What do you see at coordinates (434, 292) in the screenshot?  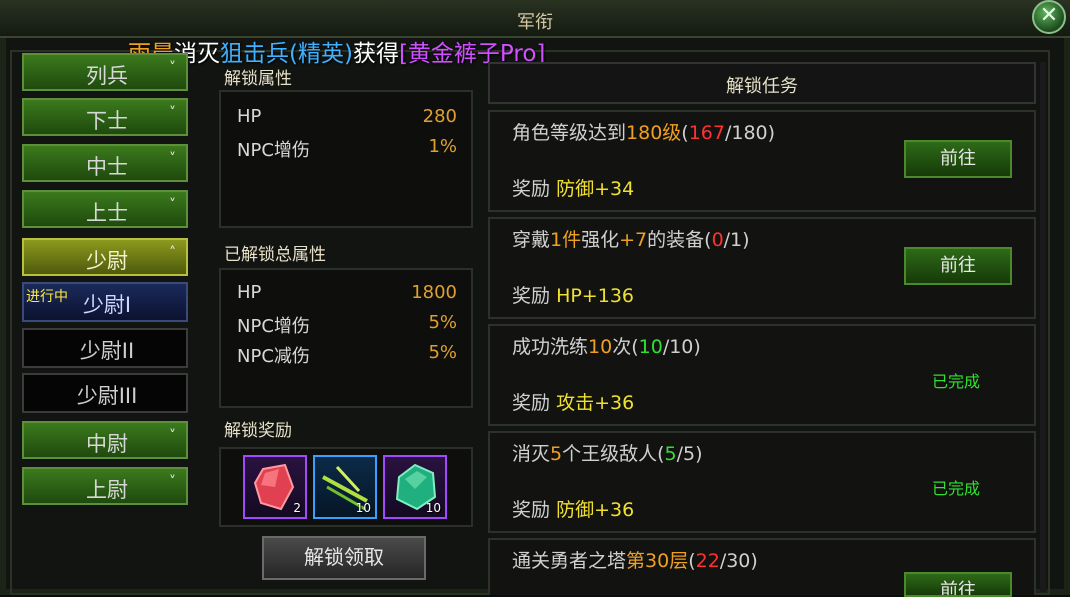 I see `attr-value: 1800` at bounding box center [434, 292].